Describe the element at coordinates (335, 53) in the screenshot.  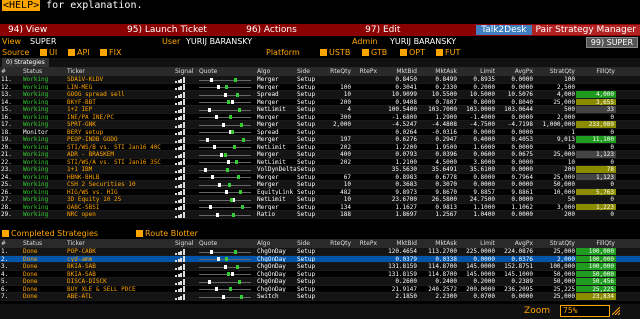
I see `platform-ustb-checkbox: USTB` at that location.